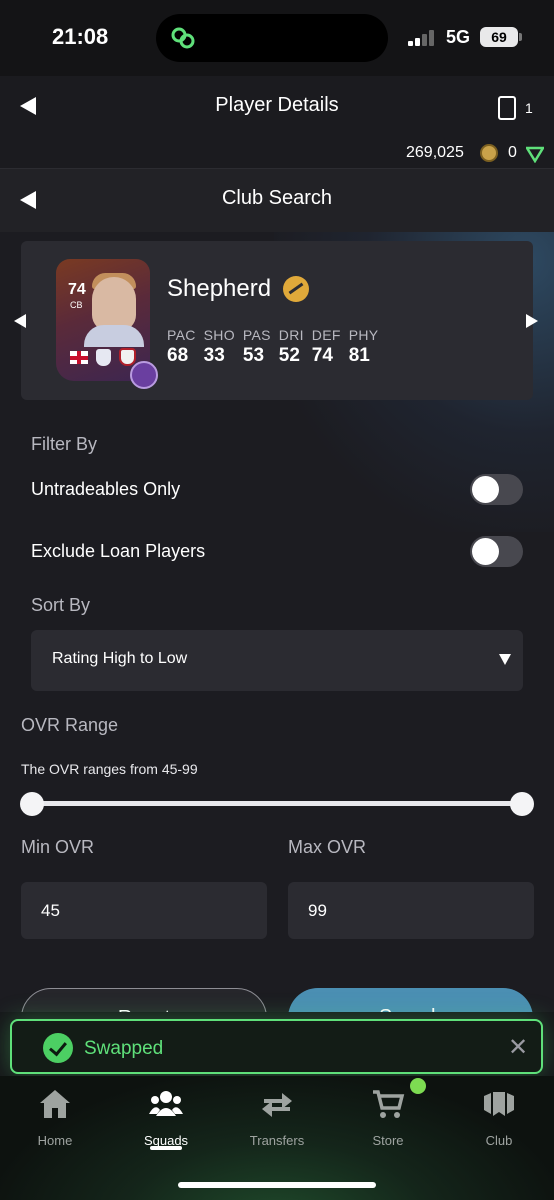 Image resolution: width=554 pixels, height=1200 pixels. What do you see at coordinates (144, 910) in the screenshot?
I see `min-ovr-input: 45` at bounding box center [144, 910].